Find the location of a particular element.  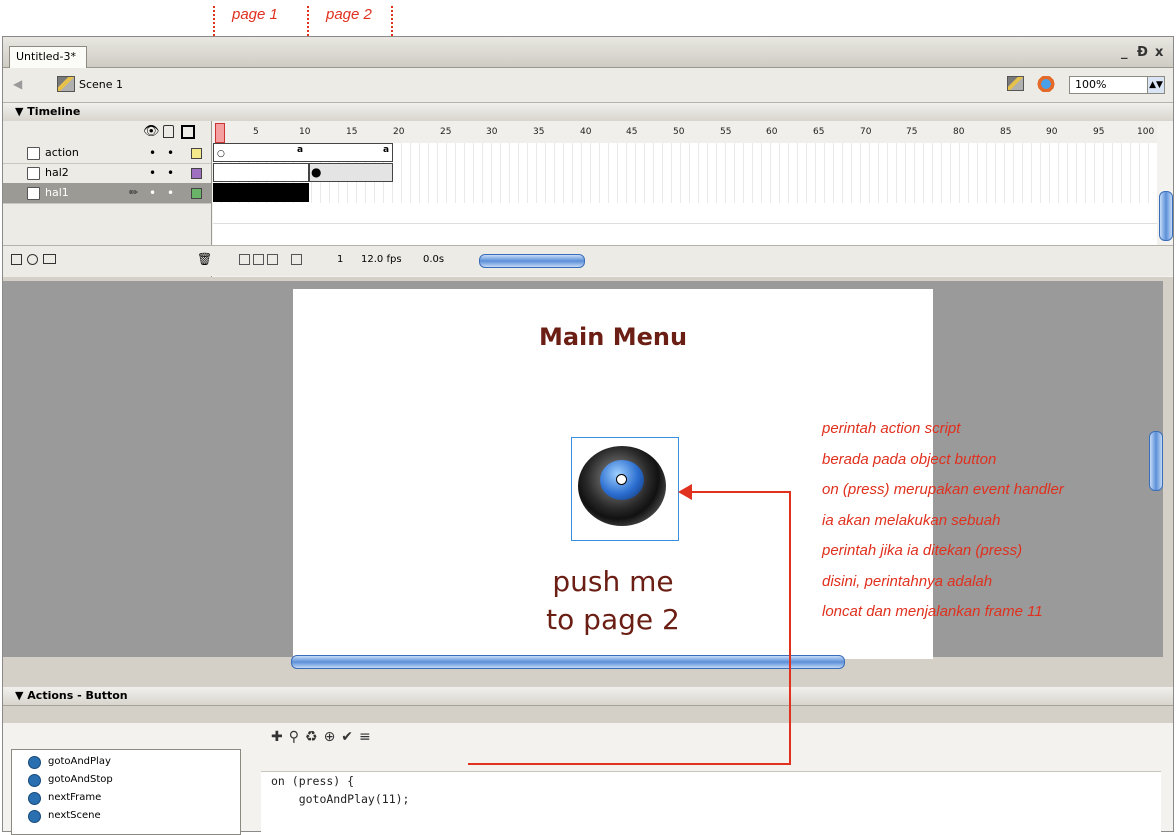

scene-name: Scene 1 is located at coordinates (101, 84).